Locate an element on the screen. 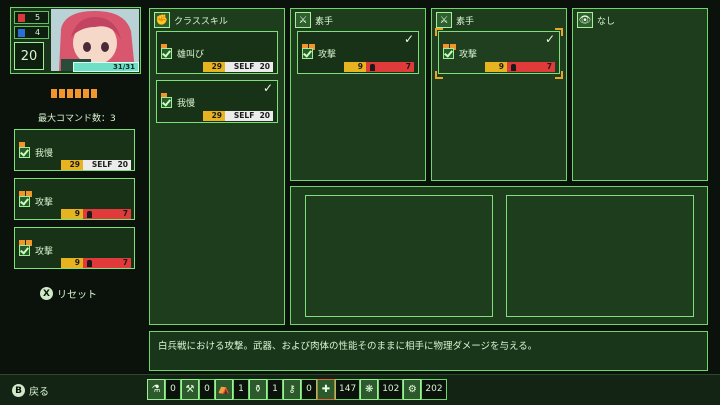 The height and width of the screenshot is (405, 720). description-box: 白兵戦における攻撃。武器、および肉体の性能そのままに相手に物理ダメージを与える。 is located at coordinates (428, 351).